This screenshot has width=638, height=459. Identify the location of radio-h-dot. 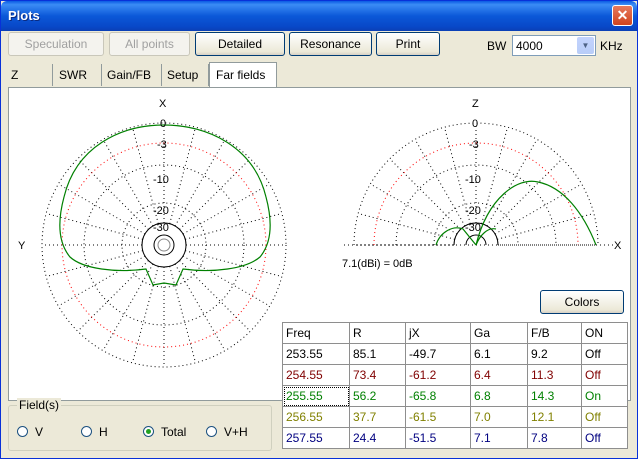
(86, 431).